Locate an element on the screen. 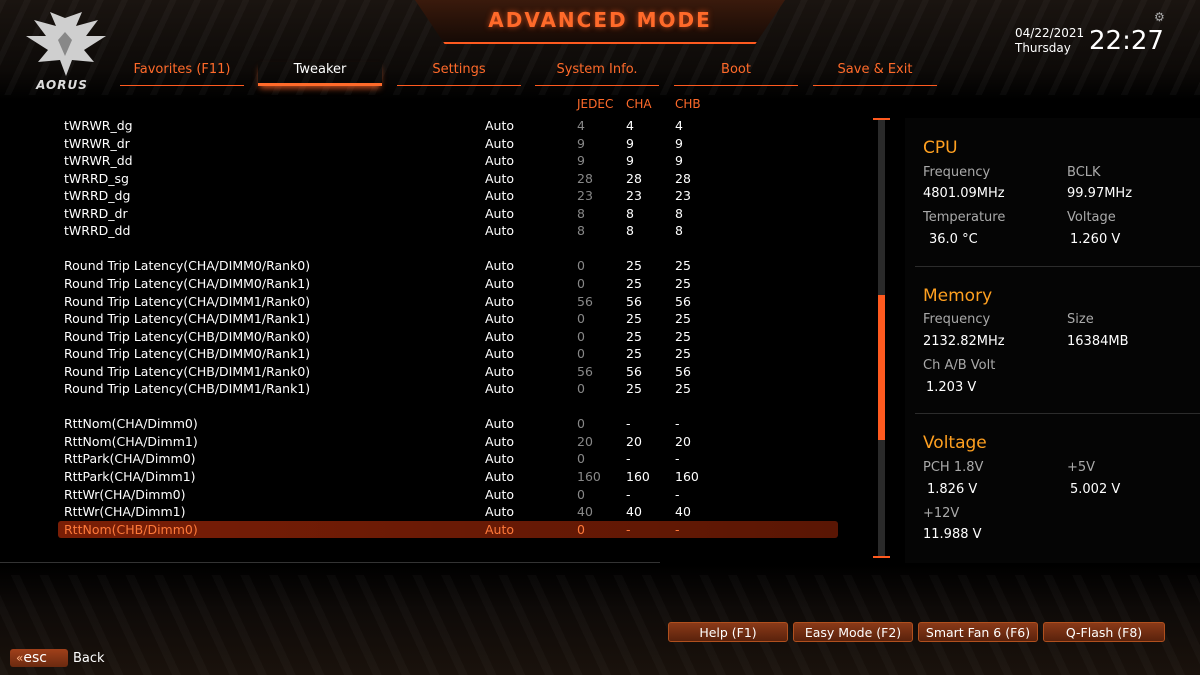 This screenshot has width=1200, height=675. setting-row: tWRRD_dr Auto 8 8 8 is located at coordinates (448, 214).